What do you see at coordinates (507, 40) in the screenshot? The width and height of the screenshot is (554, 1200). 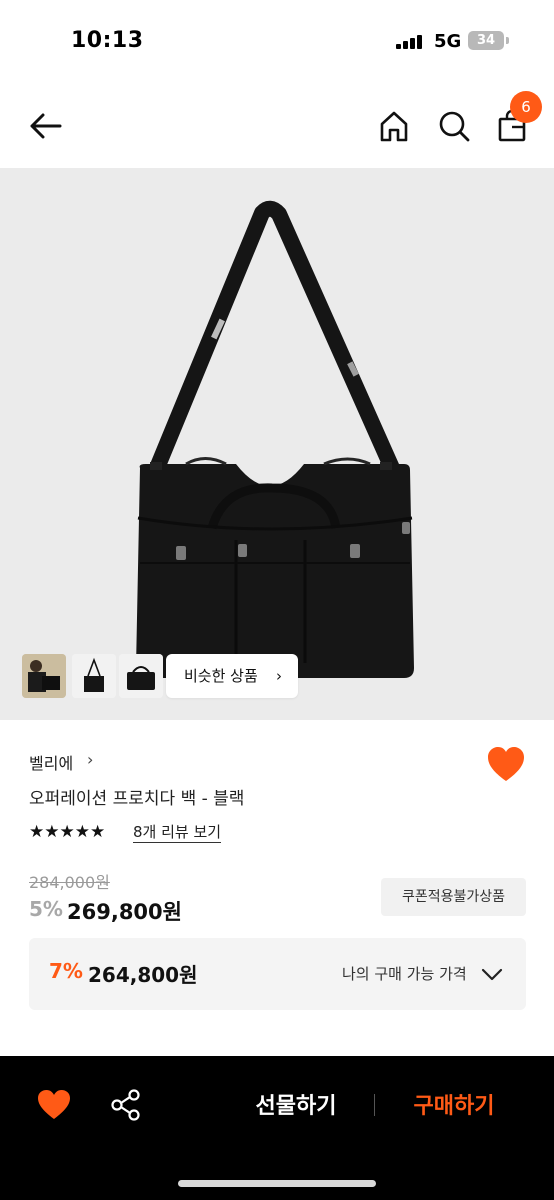 I see `battery-tip` at bounding box center [507, 40].